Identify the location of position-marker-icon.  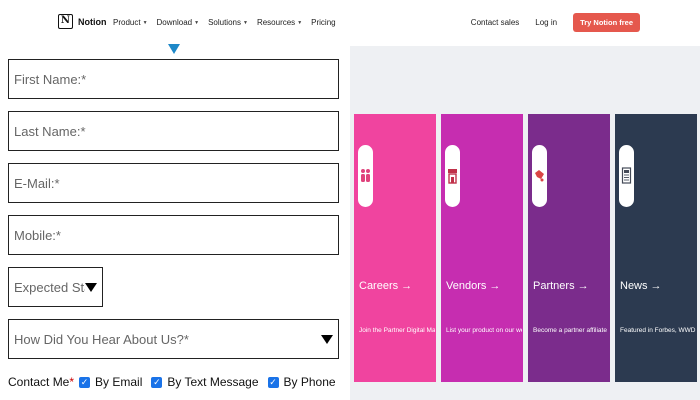
(174, 49).